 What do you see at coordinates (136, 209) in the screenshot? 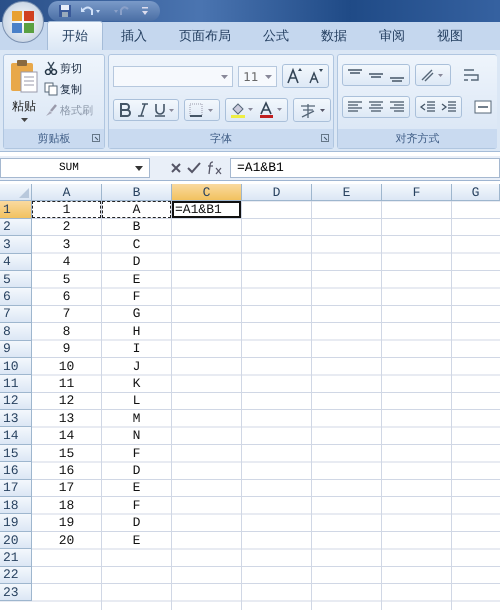
I see `table-cell: A` at bounding box center [136, 209].